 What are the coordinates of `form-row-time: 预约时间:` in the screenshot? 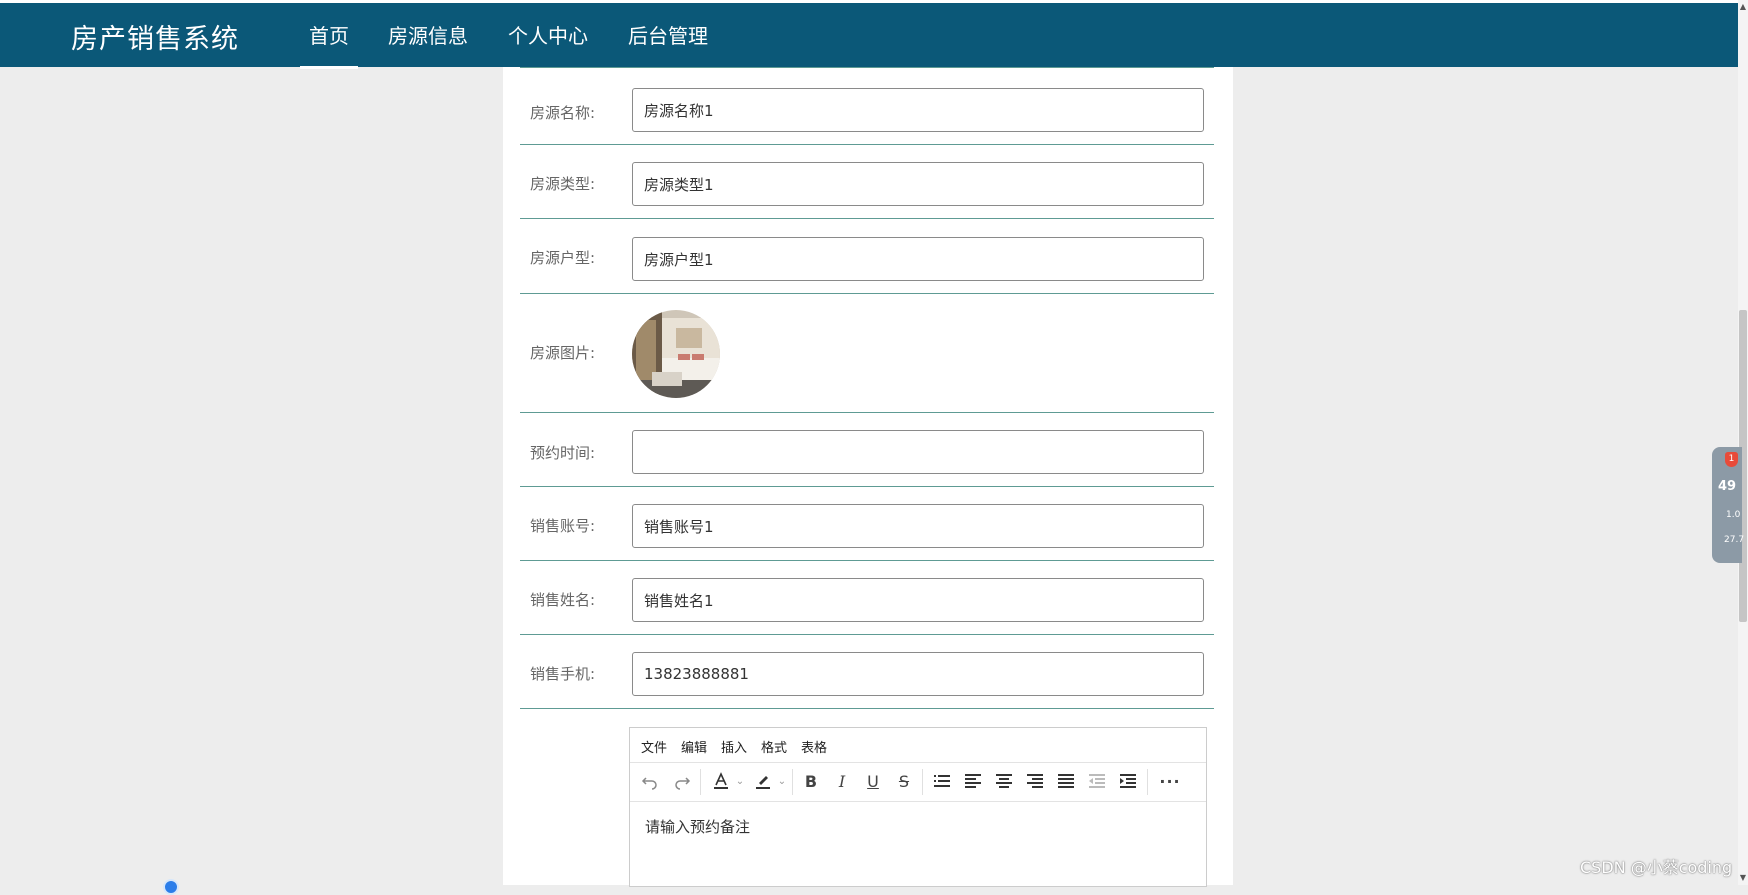 It's located at (867, 450).